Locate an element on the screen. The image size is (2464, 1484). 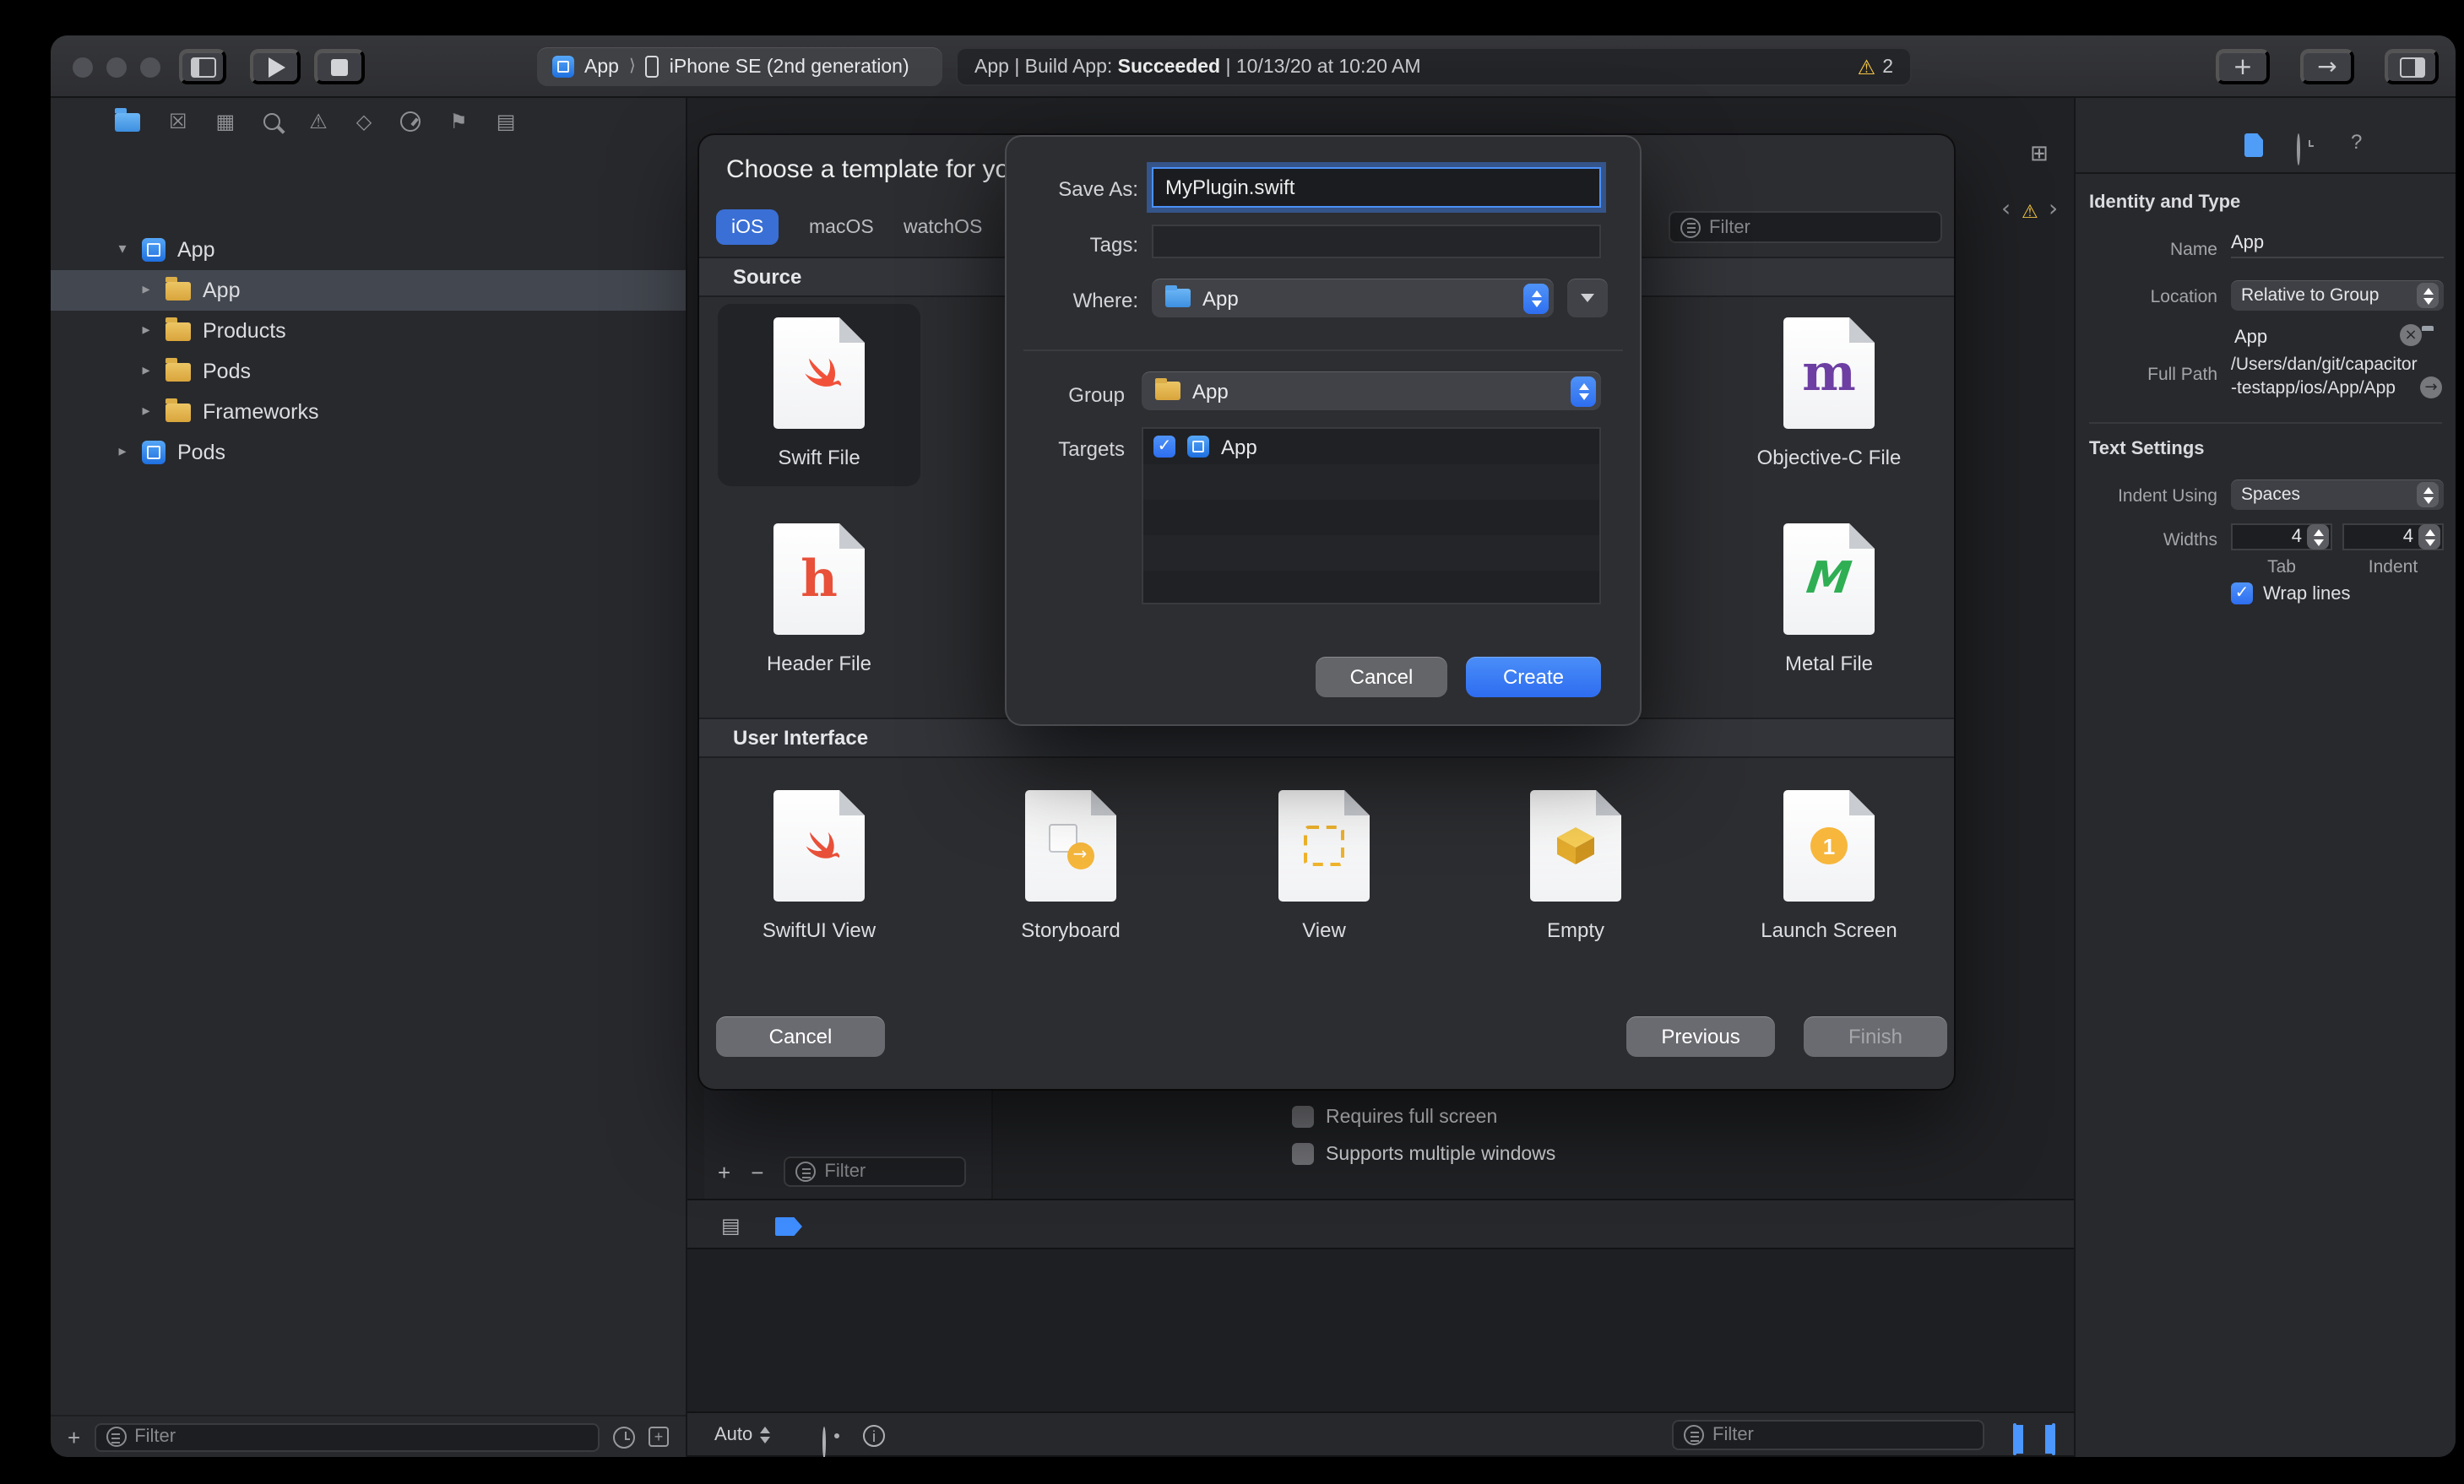
editor-filter-field: Filter is located at coordinates (875, 1171).